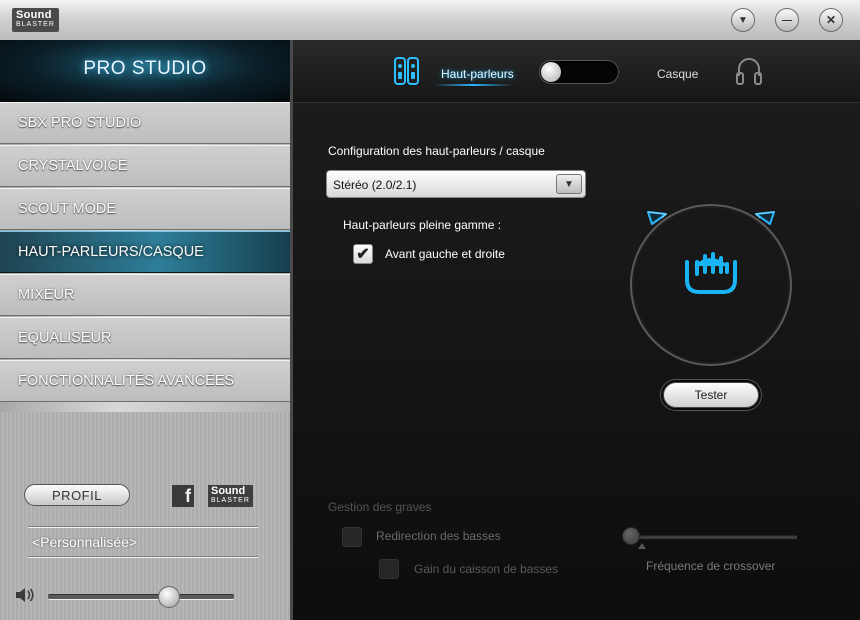 The height and width of the screenshot is (620, 860). What do you see at coordinates (73, 166) in the screenshot?
I see `sidebar-item-label: CRYSTALVOICE` at bounding box center [73, 166].